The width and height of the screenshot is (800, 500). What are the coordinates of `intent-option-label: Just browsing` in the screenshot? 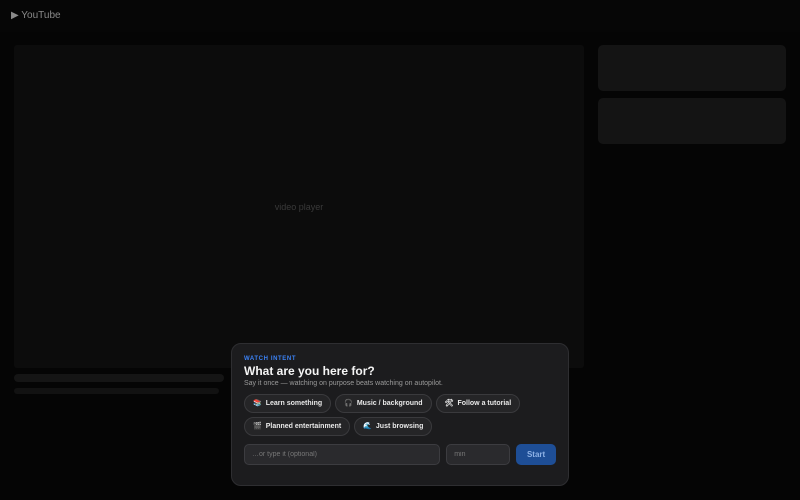 It's located at (399, 426).